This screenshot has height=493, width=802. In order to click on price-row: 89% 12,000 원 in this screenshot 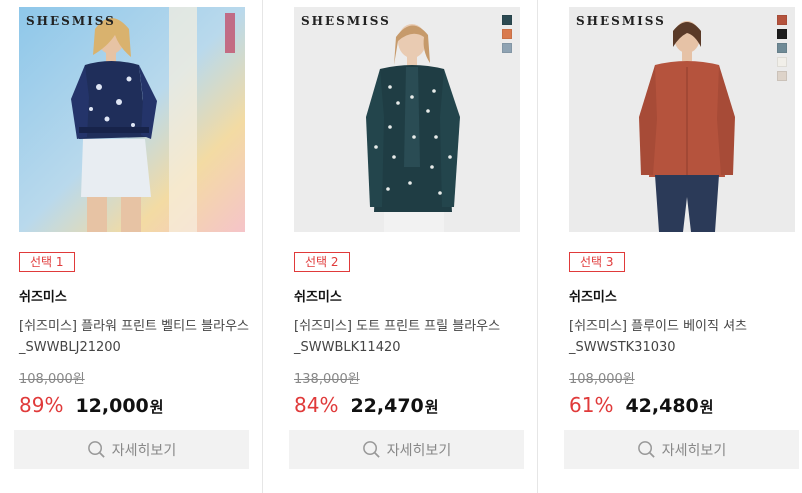, I will do `click(91, 405)`.